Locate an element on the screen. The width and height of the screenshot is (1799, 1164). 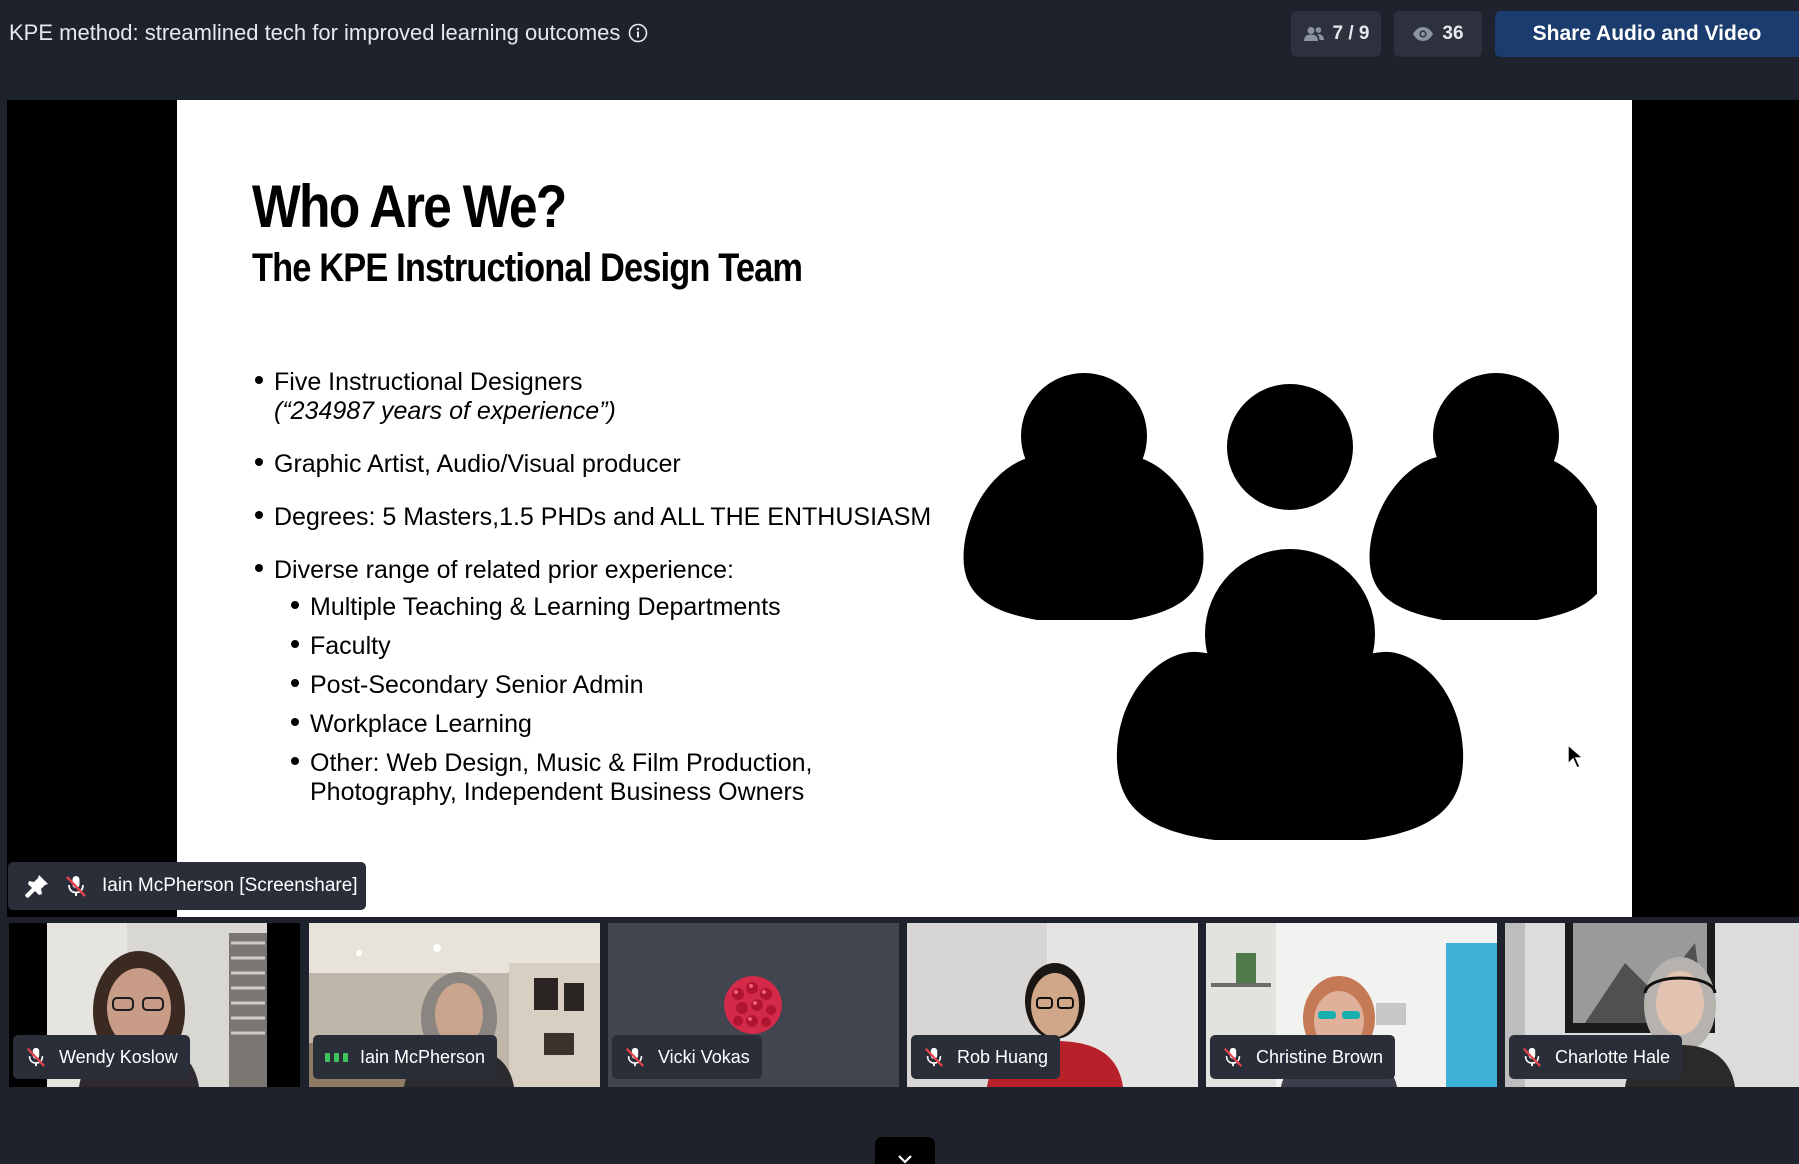
pin-icon is located at coordinates (37, 886).